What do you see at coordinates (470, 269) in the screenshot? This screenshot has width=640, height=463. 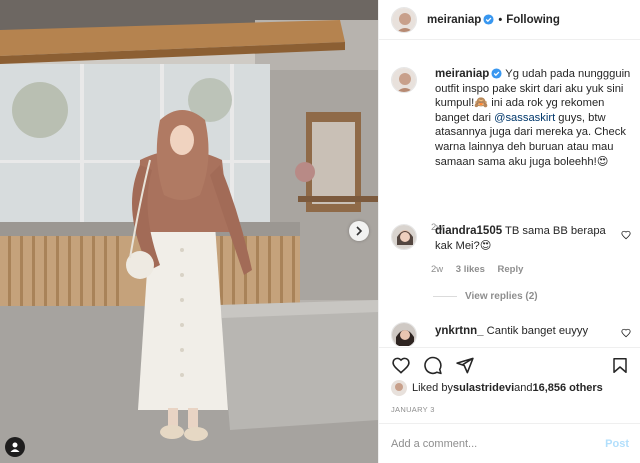 I see `comment-likes-count: 3 likes` at bounding box center [470, 269].